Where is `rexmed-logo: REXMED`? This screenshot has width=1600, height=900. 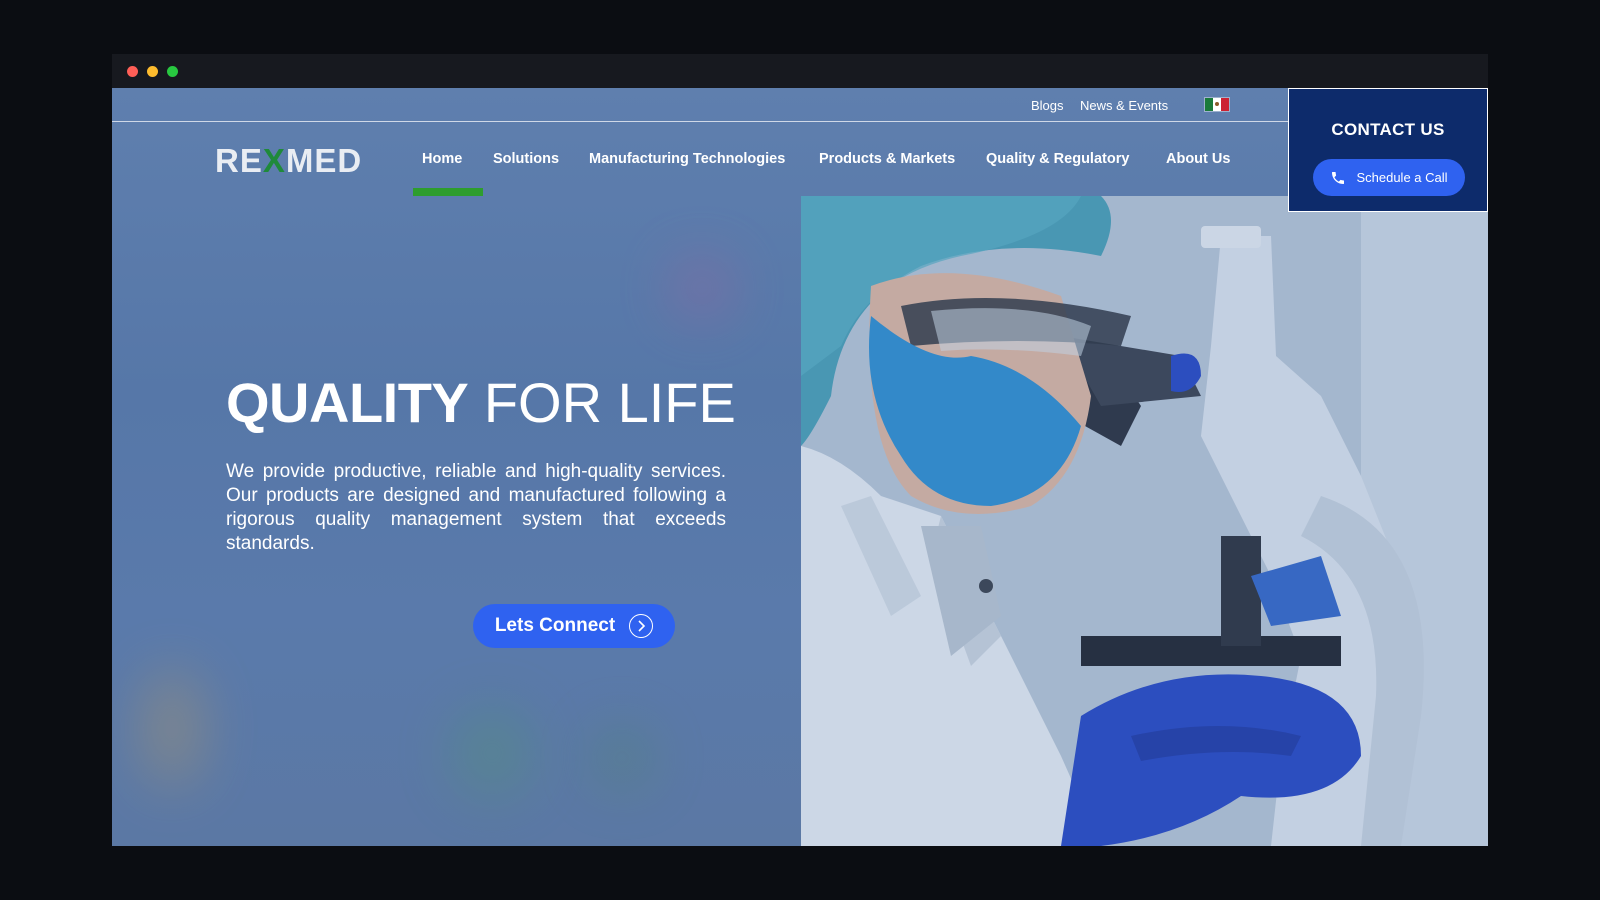
rexmed-logo: REXMED is located at coordinates (288, 161).